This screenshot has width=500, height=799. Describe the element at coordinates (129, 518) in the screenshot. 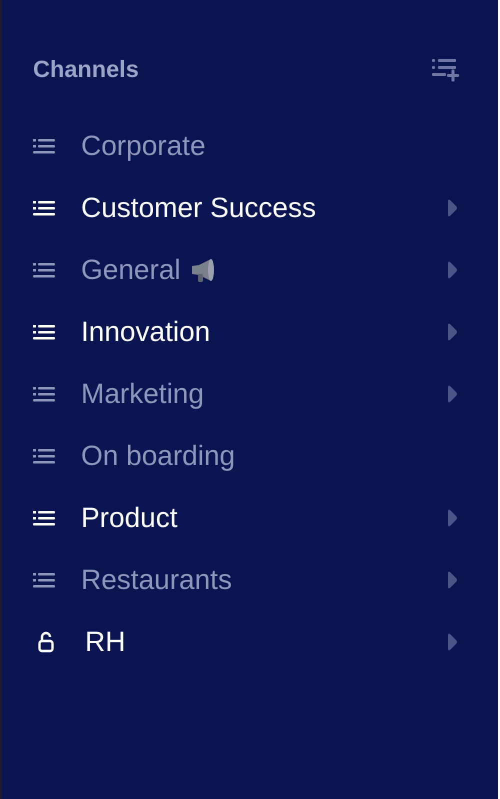

I see `channel-name: Product` at that location.